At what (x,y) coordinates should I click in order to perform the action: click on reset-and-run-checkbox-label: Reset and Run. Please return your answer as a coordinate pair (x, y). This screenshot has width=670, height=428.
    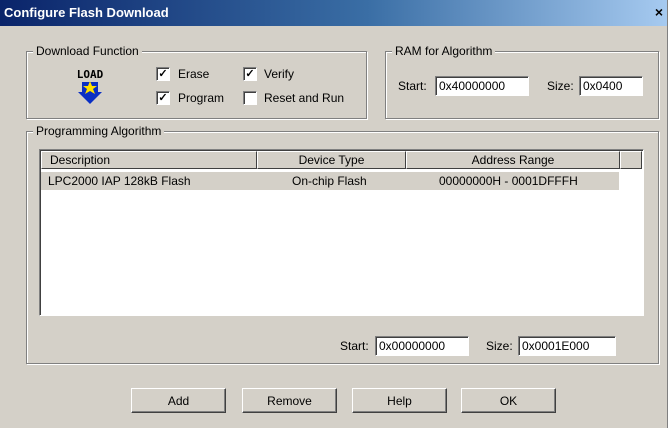
    Looking at the image, I should click on (304, 98).